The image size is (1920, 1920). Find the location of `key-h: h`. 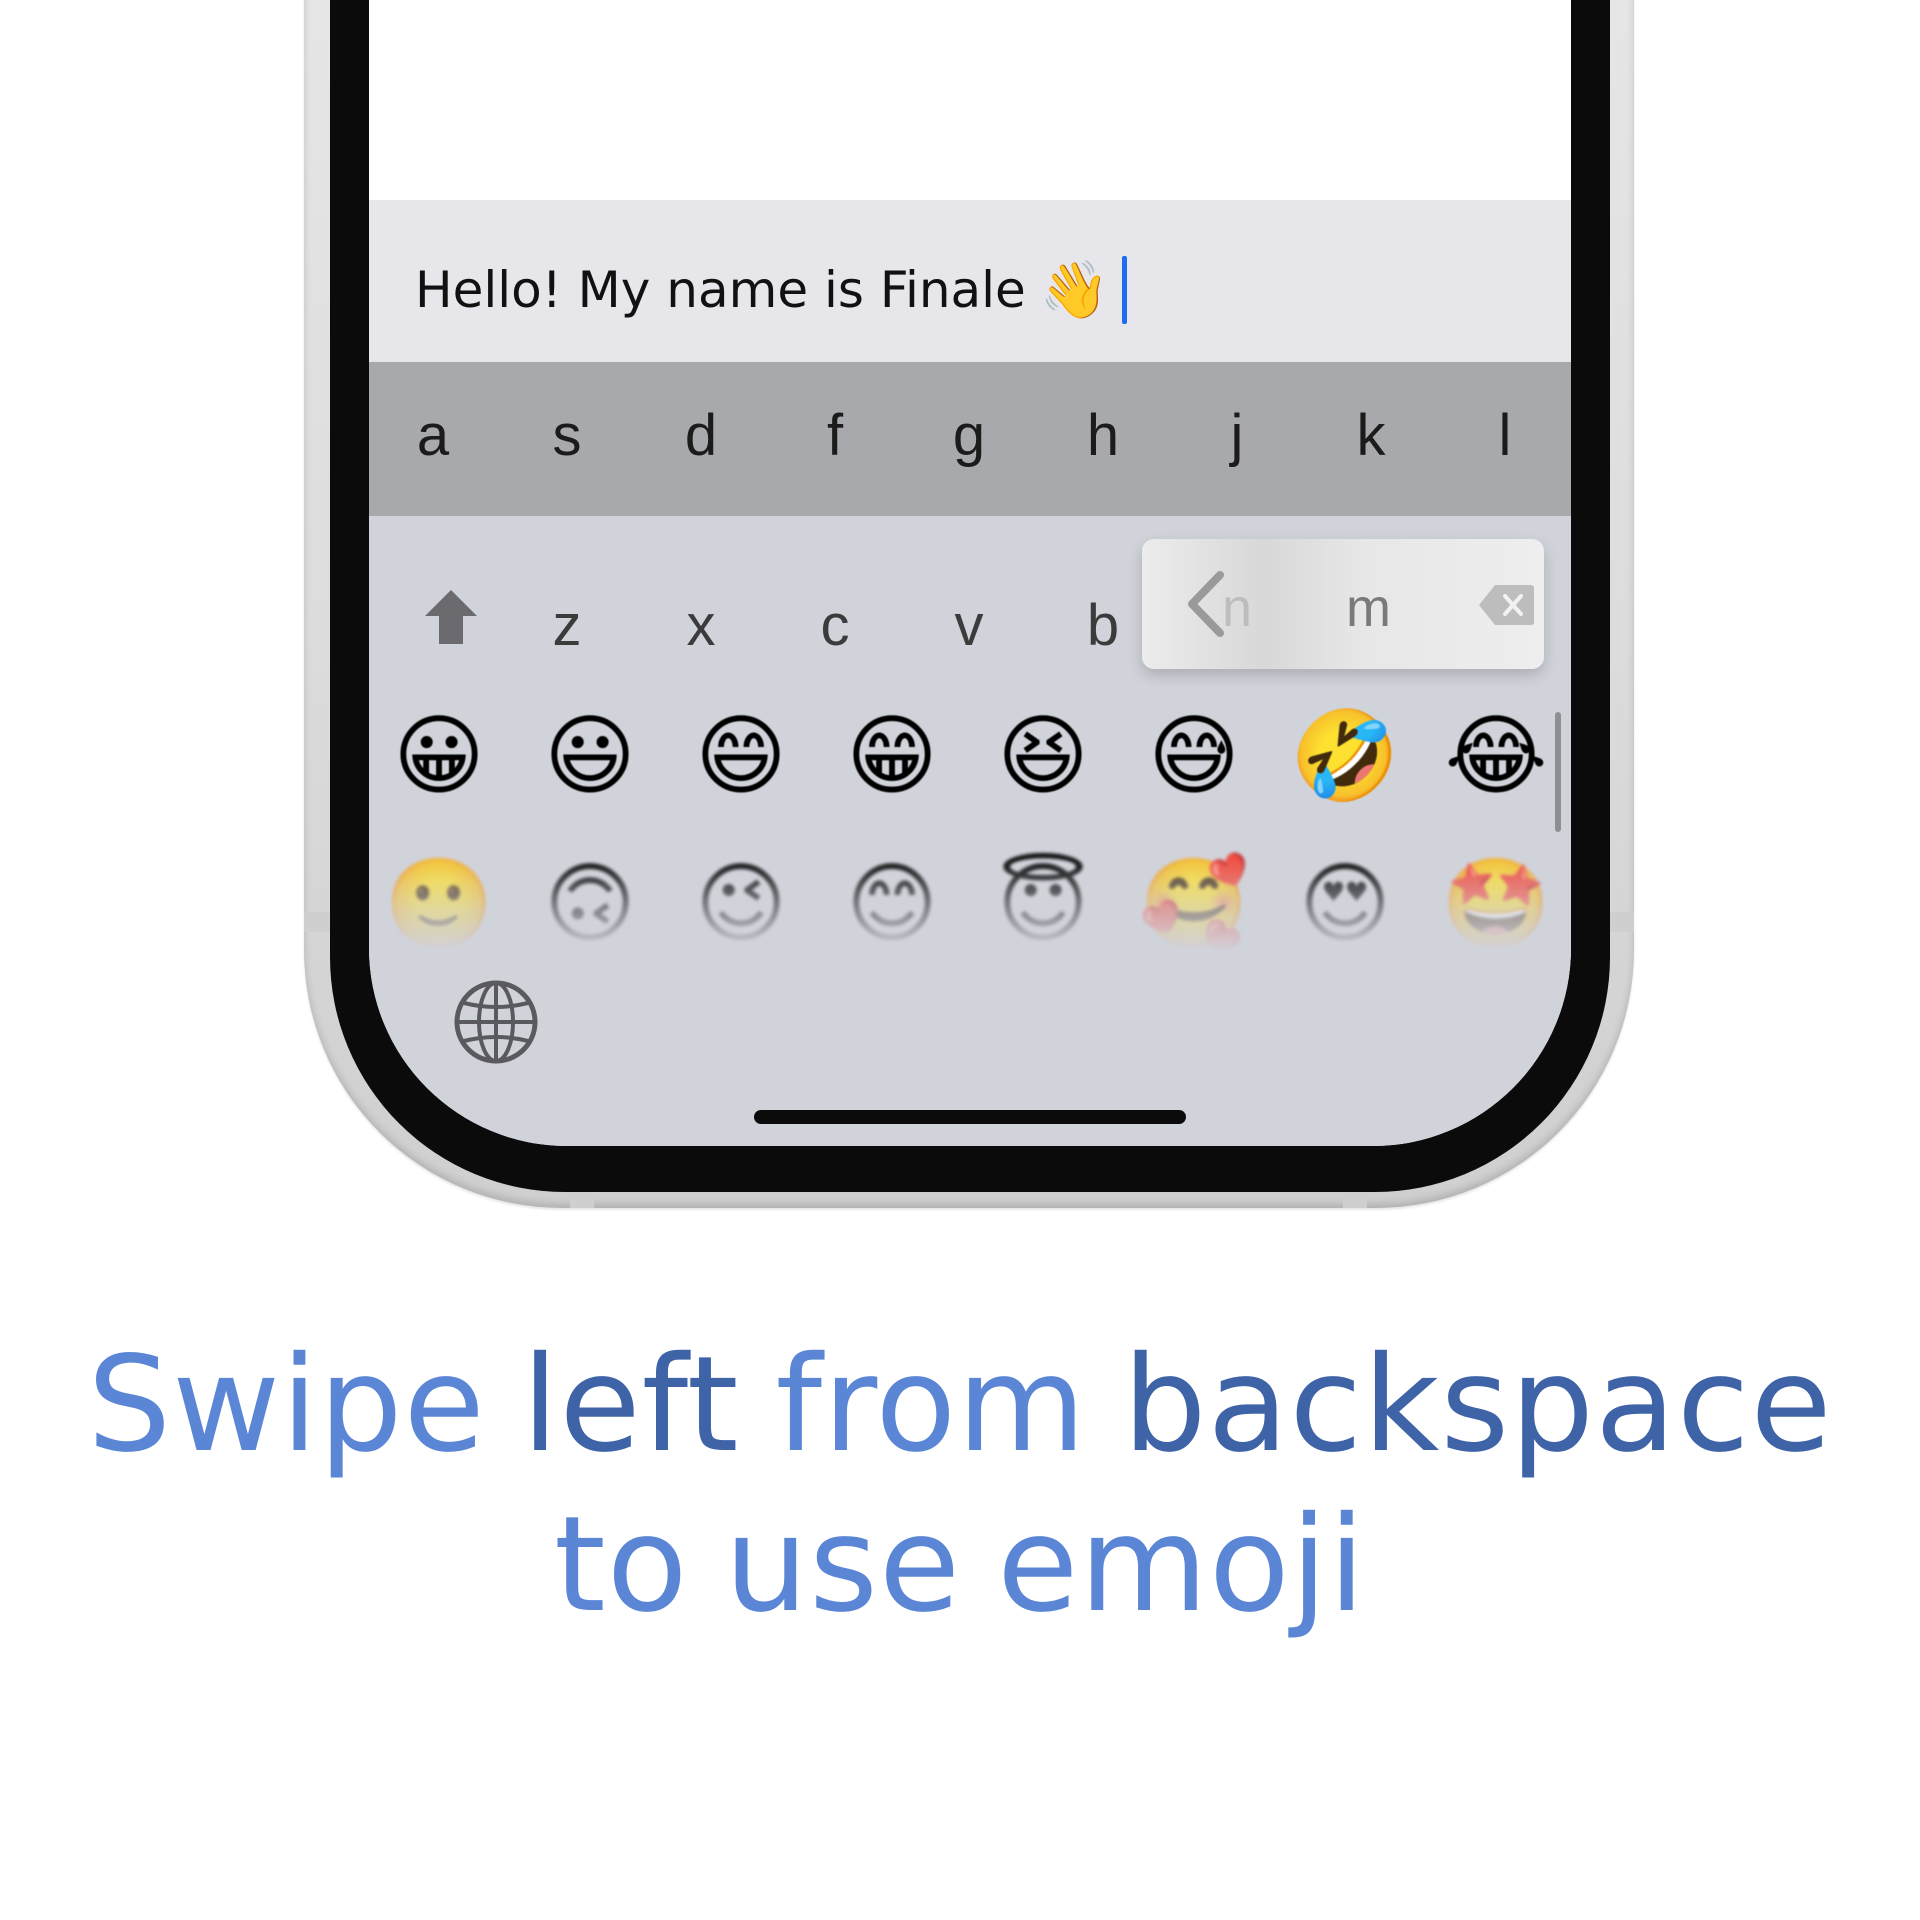

key-h: h is located at coordinates (1103, 435).